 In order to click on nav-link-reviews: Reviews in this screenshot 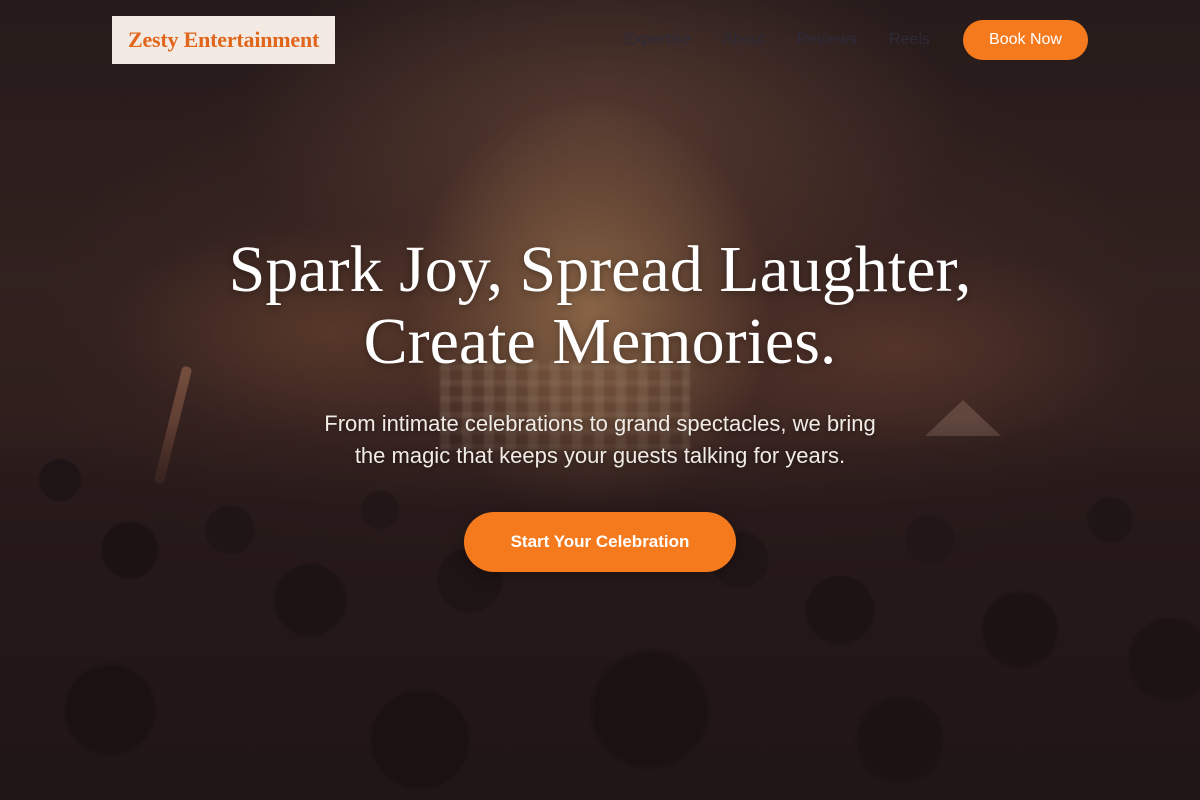, I will do `click(827, 40)`.